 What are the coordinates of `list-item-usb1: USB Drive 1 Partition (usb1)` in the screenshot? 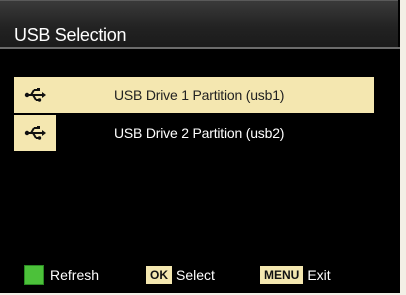 It's located at (194, 95).